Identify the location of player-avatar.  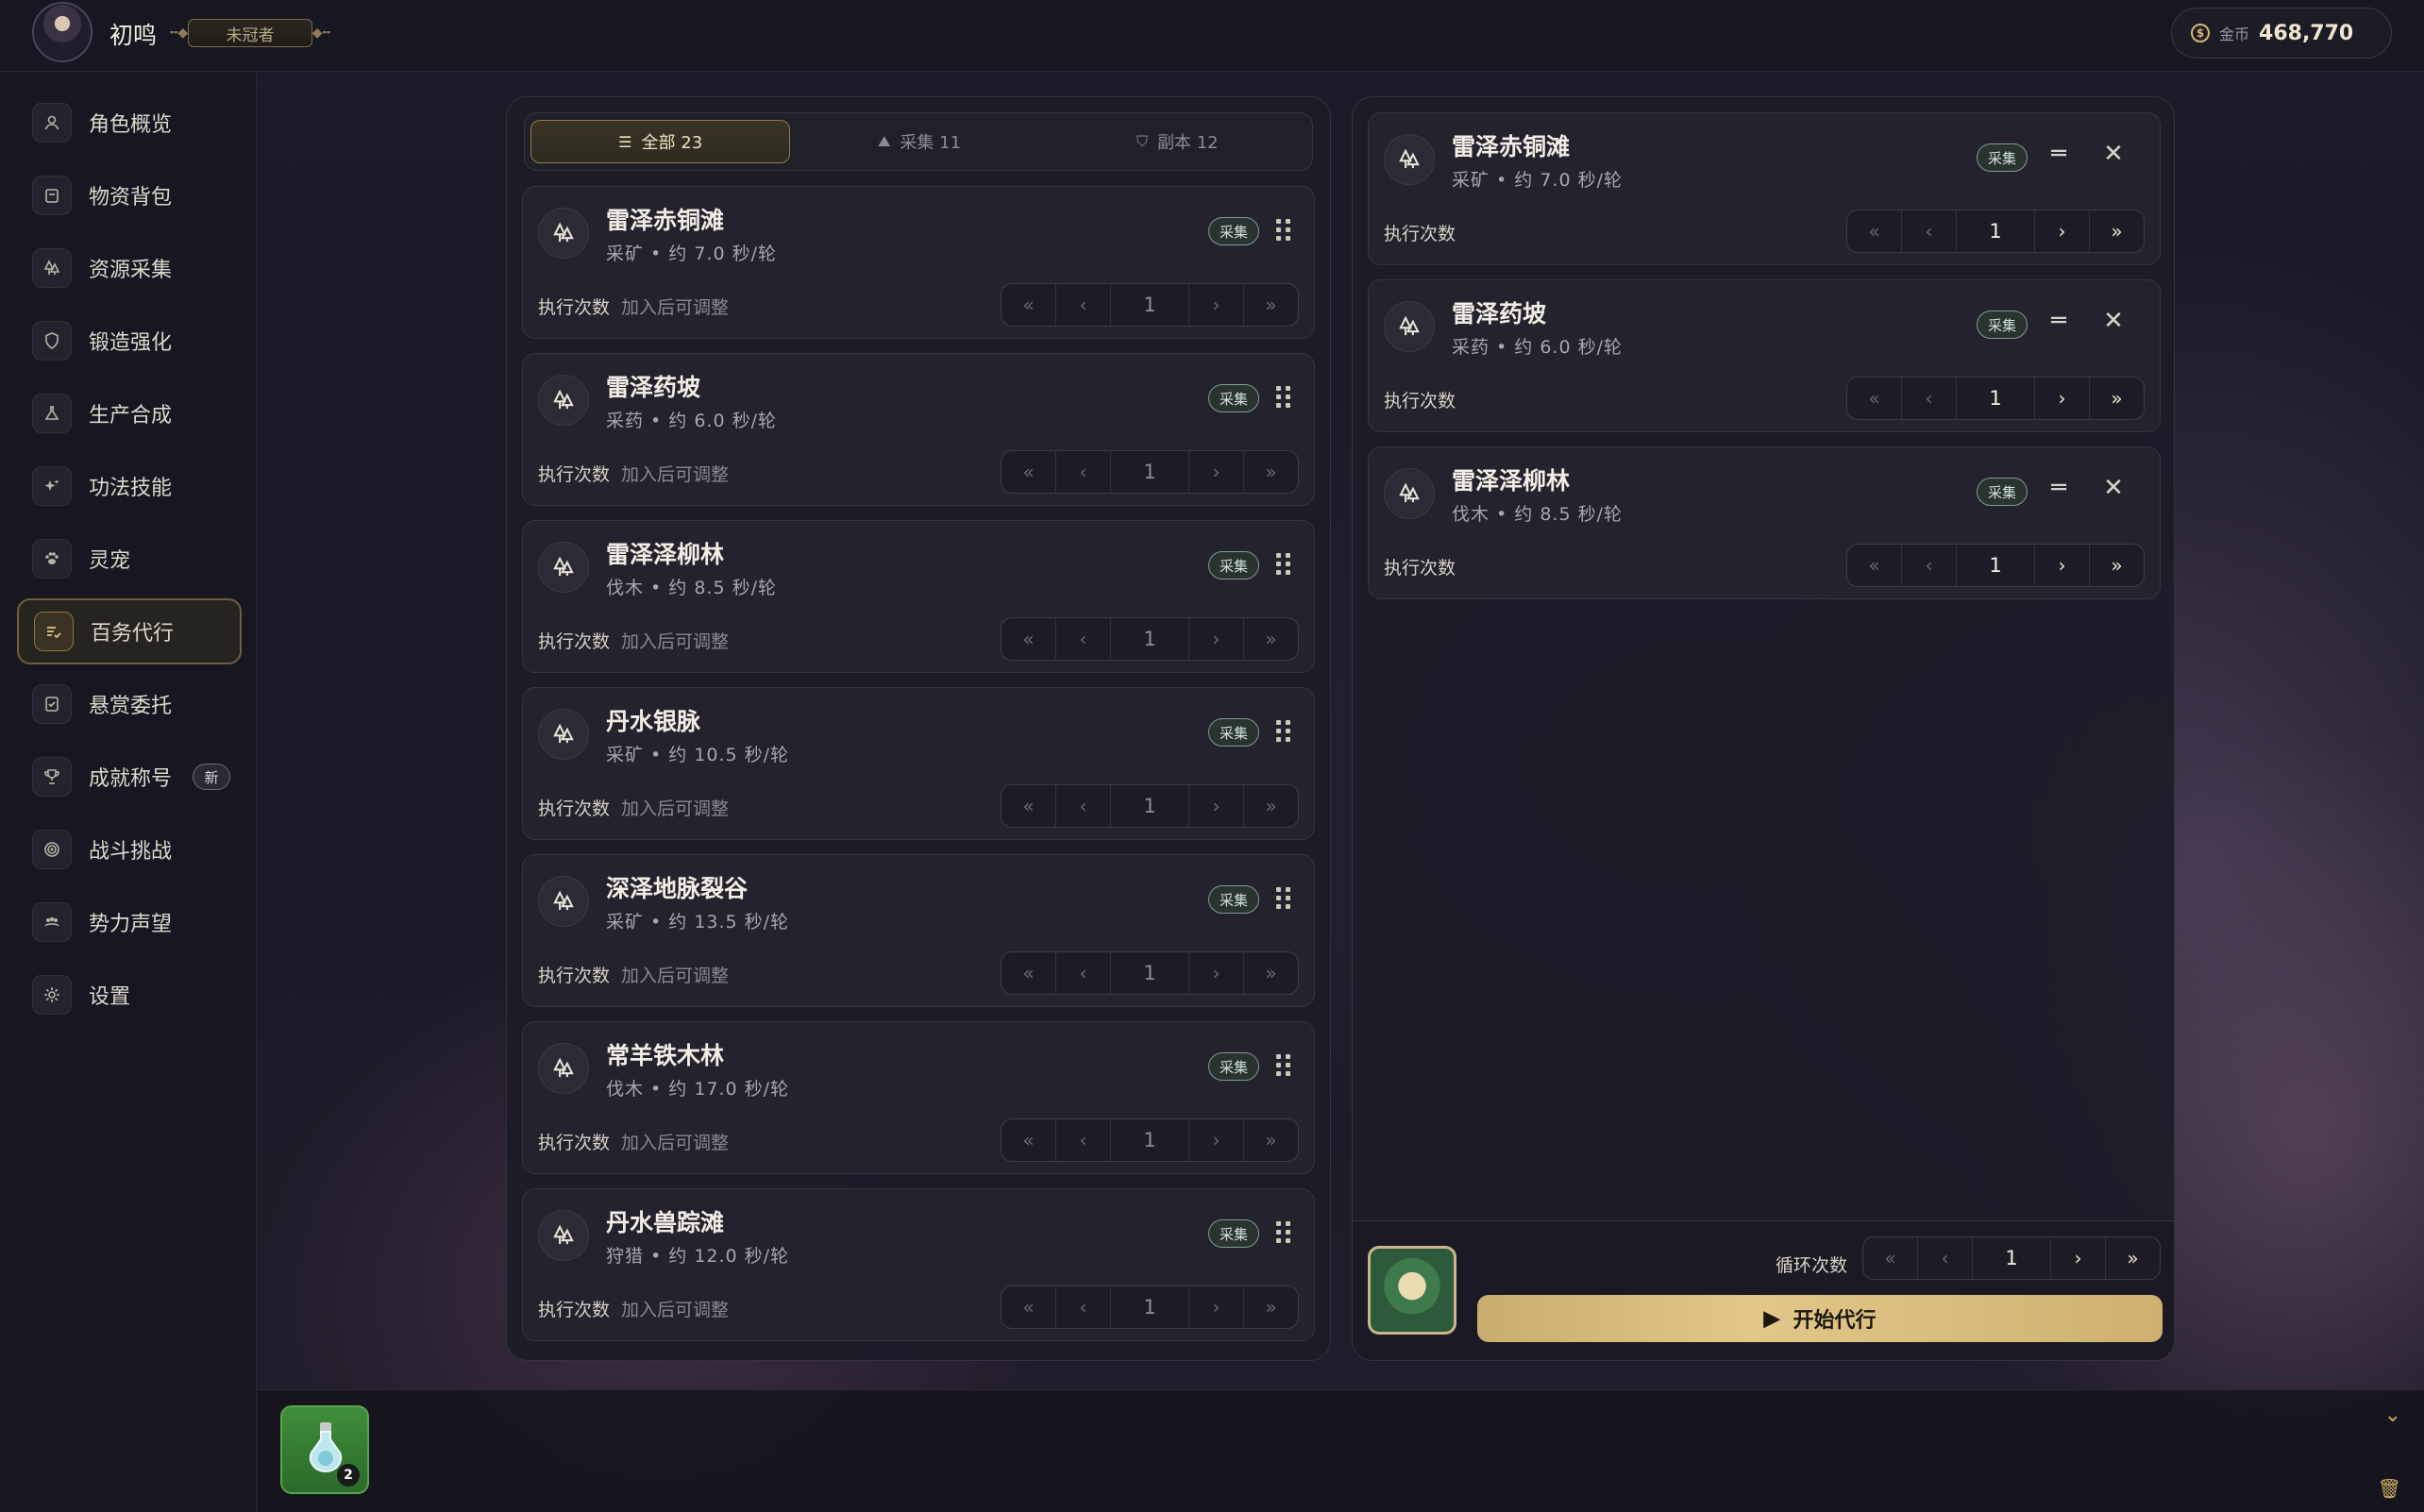
(63, 32).